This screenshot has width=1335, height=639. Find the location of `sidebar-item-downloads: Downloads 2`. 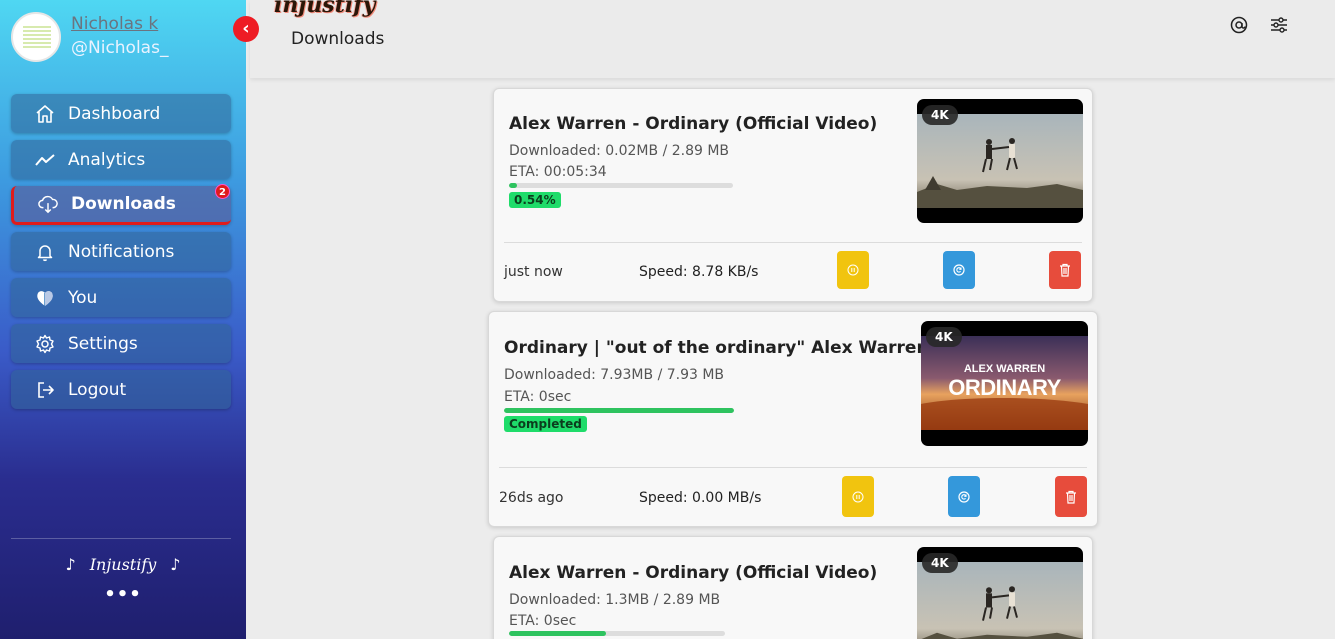

sidebar-item-downloads: Downloads 2 is located at coordinates (121, 204).